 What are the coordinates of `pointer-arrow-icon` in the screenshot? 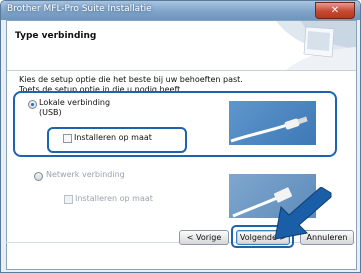 It's located at (303, 213).